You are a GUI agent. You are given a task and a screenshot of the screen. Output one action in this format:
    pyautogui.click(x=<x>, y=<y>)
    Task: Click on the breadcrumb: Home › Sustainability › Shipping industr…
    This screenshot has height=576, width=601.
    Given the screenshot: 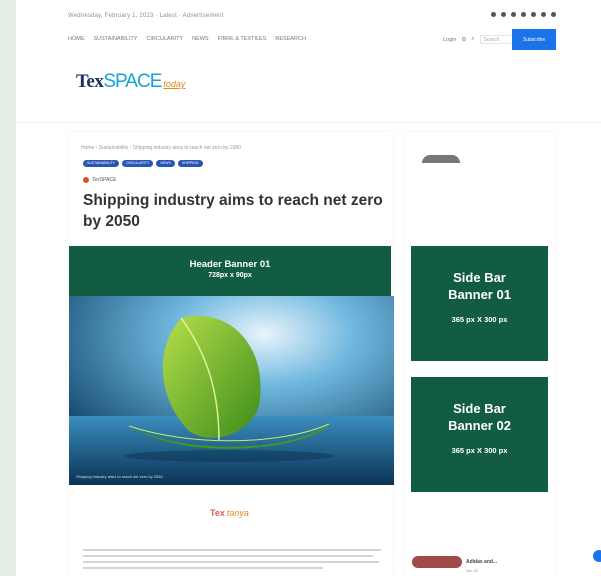 What is the action you would take?
    pyautogui.click(x=161, y=148)
    